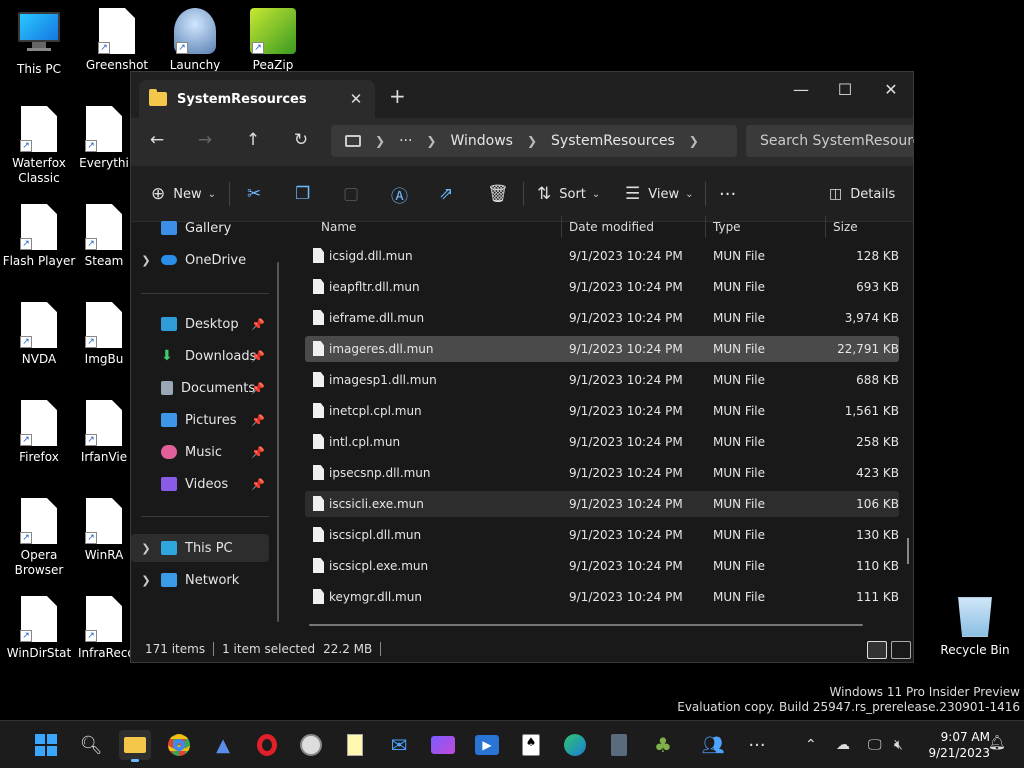 This screenshot has width=1024, height=768. What do you see at coordinates (613, 141) in the screenshot?
I see `breadcrumb-systemresources: SystemResources` at bounding box center [613, 141].